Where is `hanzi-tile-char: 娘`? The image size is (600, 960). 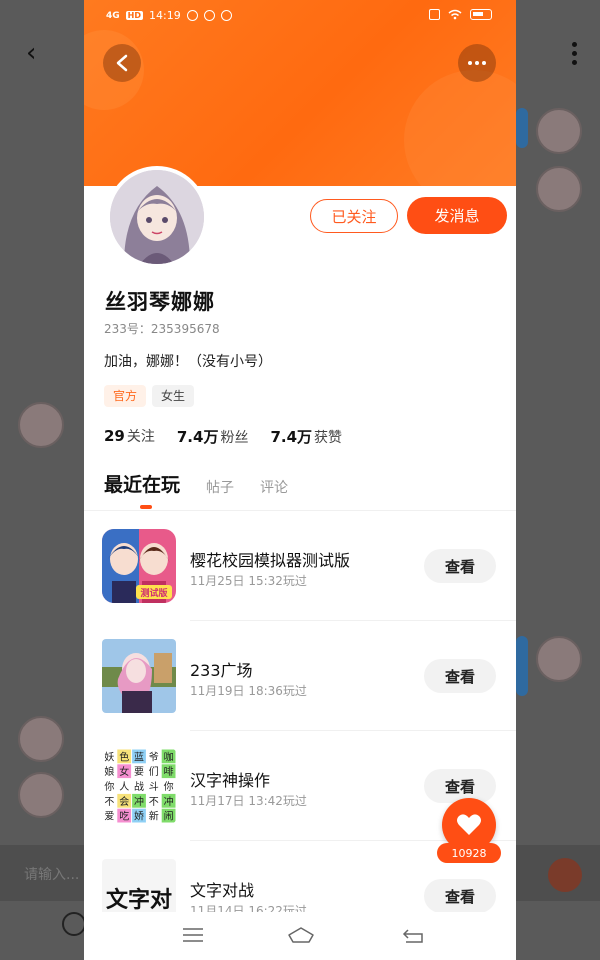 hanzi-tile-char: 娘 is located at coordinates (109, 771).